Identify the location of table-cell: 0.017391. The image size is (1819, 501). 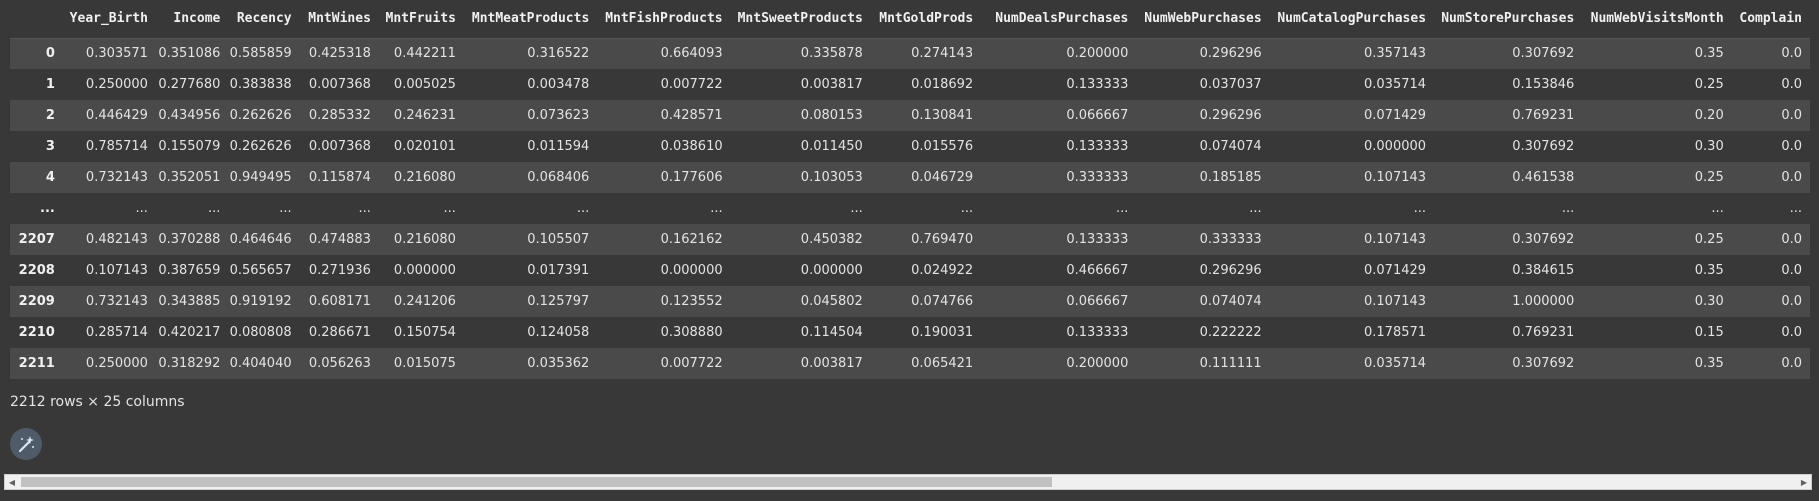
(558, 270).